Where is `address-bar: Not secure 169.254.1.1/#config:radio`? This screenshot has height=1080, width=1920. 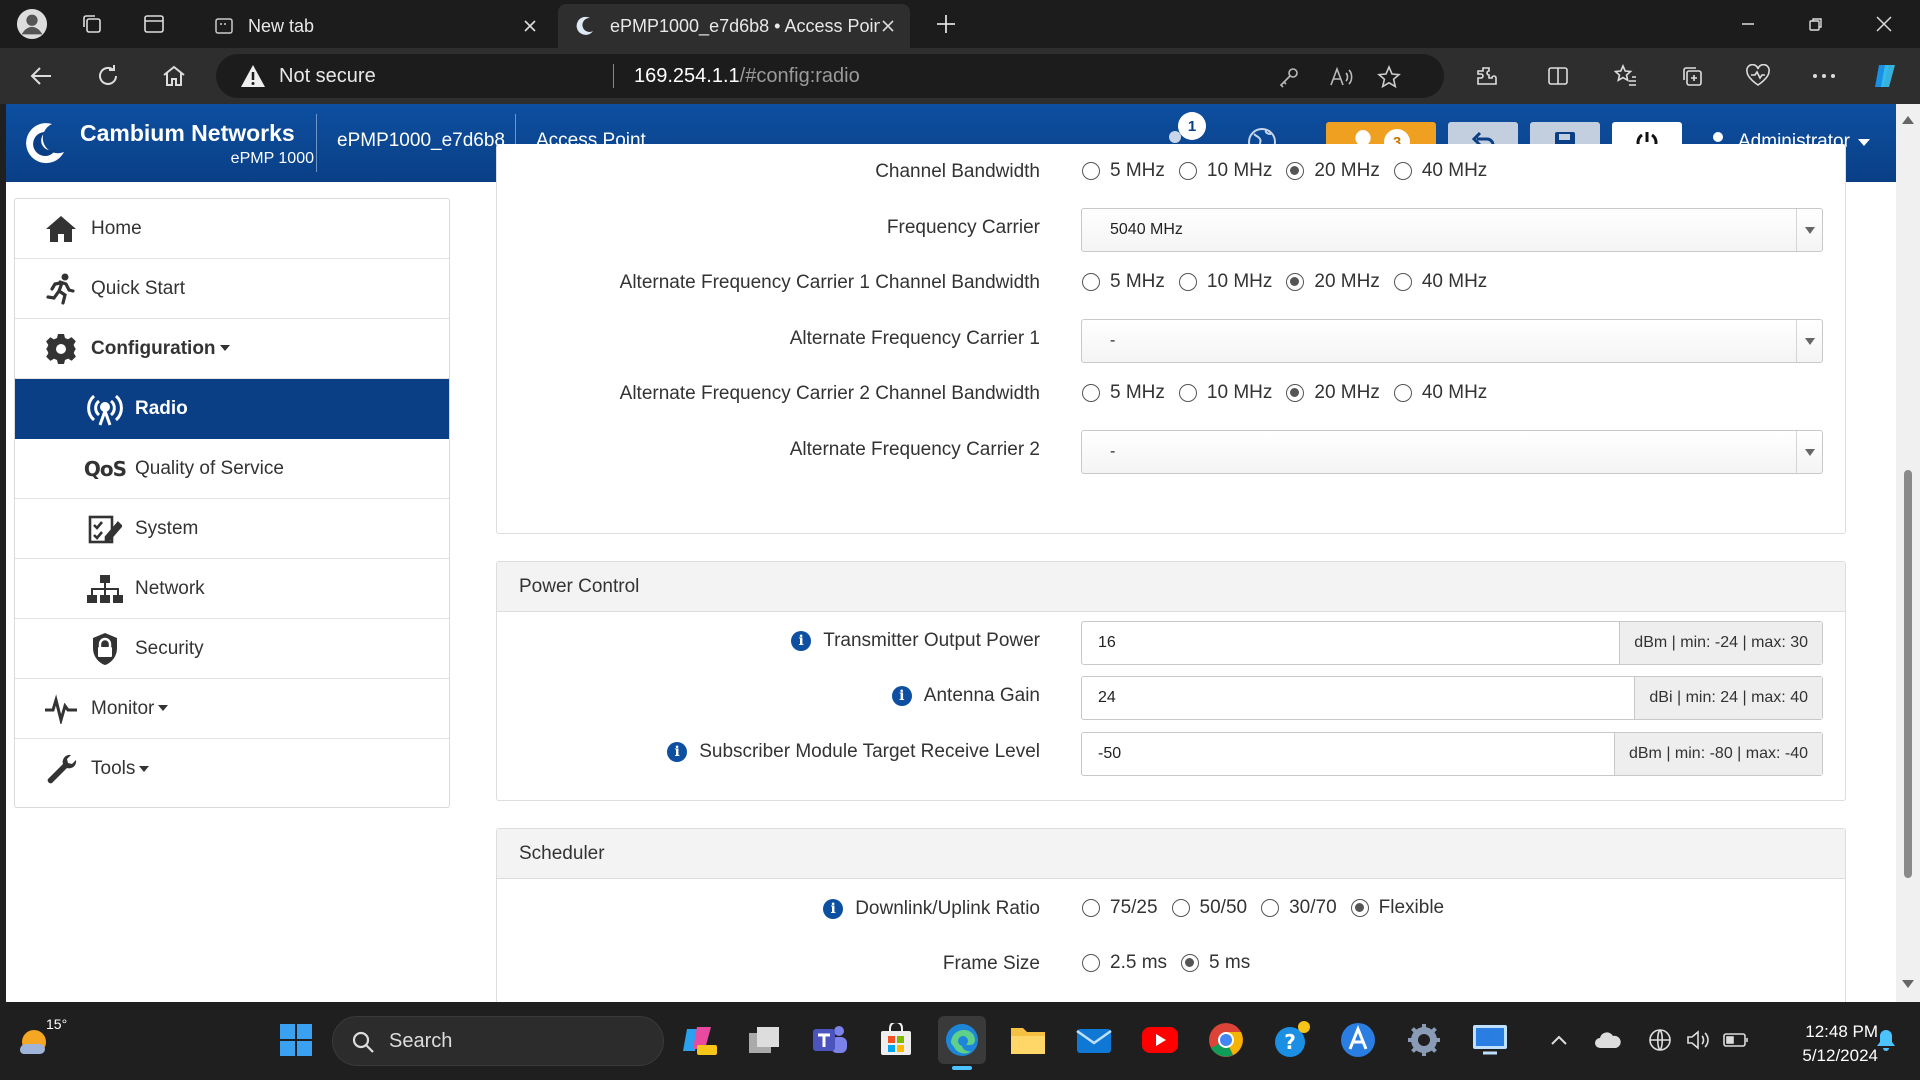 address-bar: Not secure 169.254.1.1/#config:radio is located at coordinates (830, 76).